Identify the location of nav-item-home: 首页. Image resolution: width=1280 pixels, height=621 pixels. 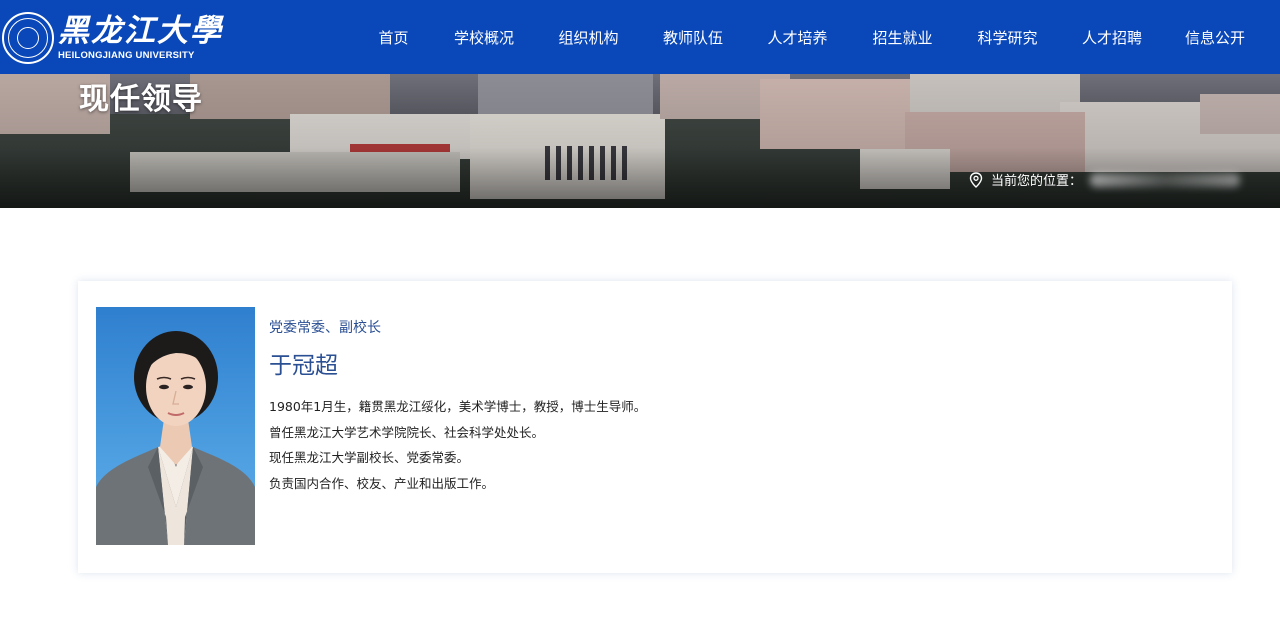
(393, 37).